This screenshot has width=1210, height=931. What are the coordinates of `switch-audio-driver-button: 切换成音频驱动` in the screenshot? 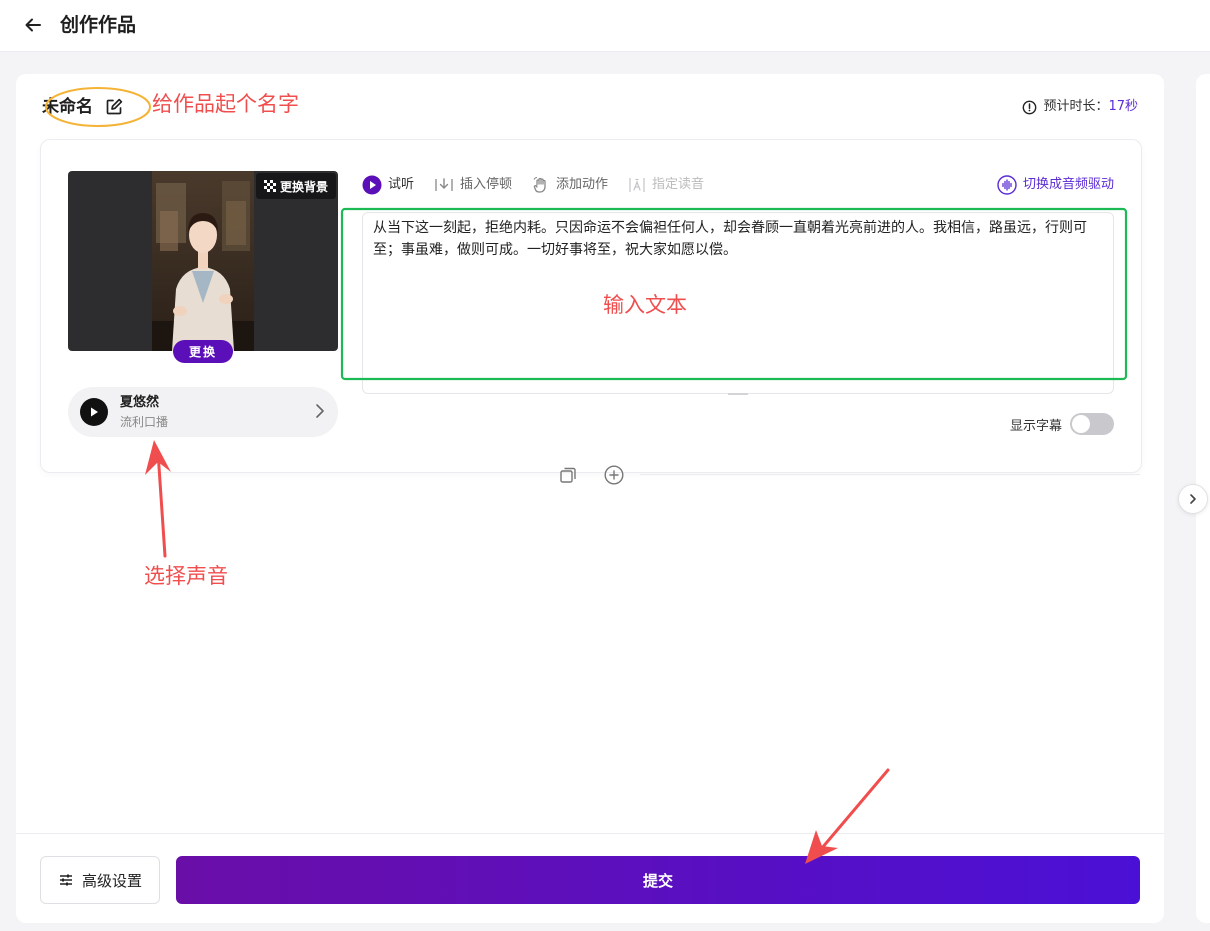 It's located at (1055, 185).